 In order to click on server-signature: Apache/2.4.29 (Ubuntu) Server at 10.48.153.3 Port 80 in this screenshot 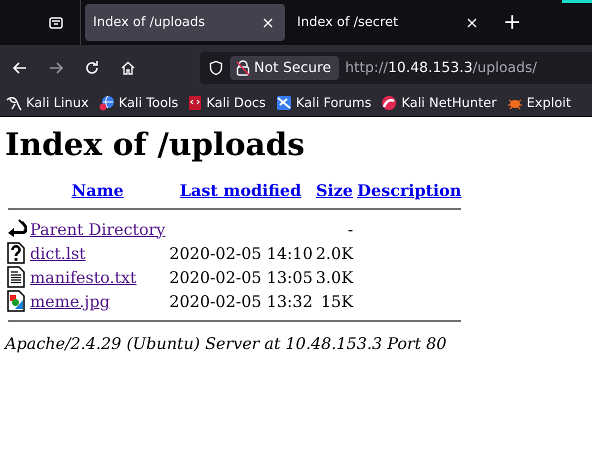, I will do `click(226, 343)`.